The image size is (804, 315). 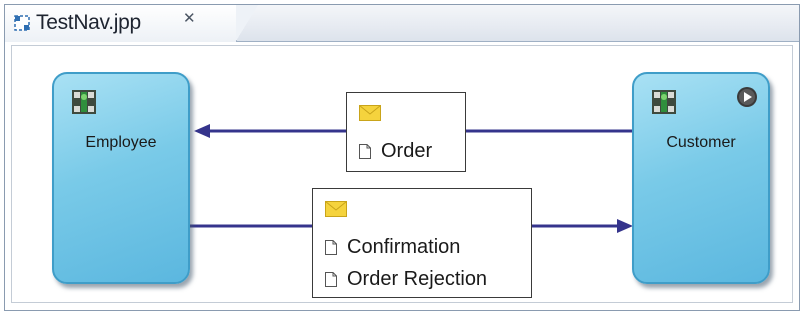 I want to click on message-item-label: Order, so click(x=407, y=150).